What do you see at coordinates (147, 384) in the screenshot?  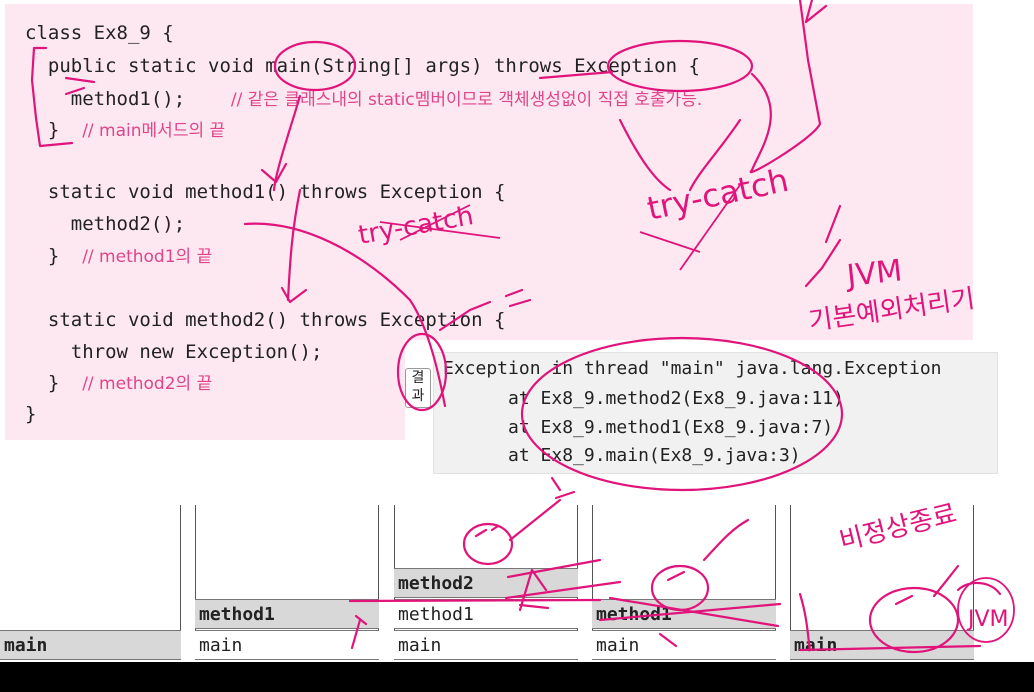 I see `code-comment: // method2의 끝` at bounding box center [147, 384].